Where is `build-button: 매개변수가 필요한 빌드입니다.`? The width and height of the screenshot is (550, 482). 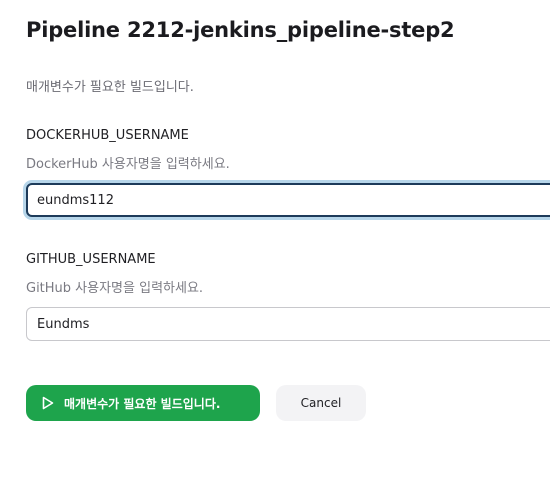 build-button: 매개변수가 필요한 빌드입니다. is located at coordinates (143, 403).